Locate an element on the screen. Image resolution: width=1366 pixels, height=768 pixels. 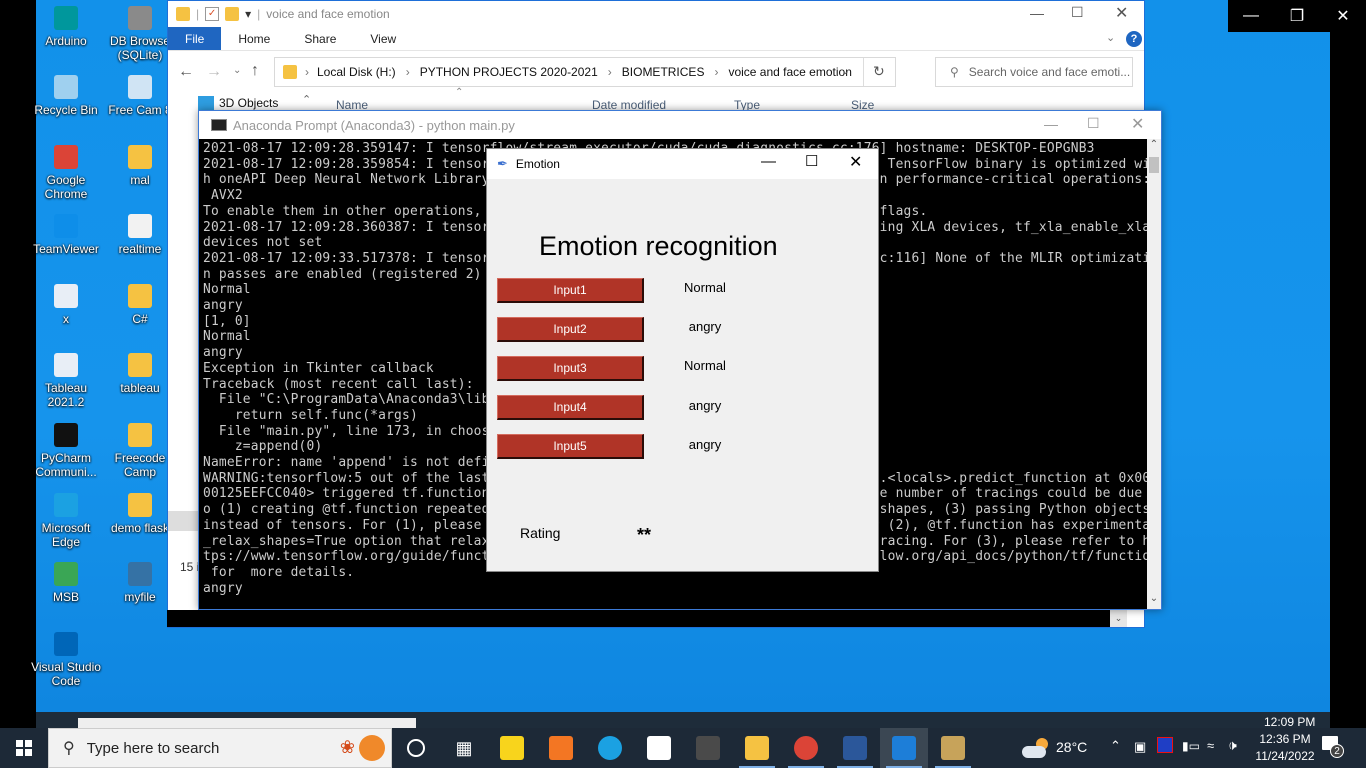
task-view-button: ▦ is located at coordinates (464, 748).